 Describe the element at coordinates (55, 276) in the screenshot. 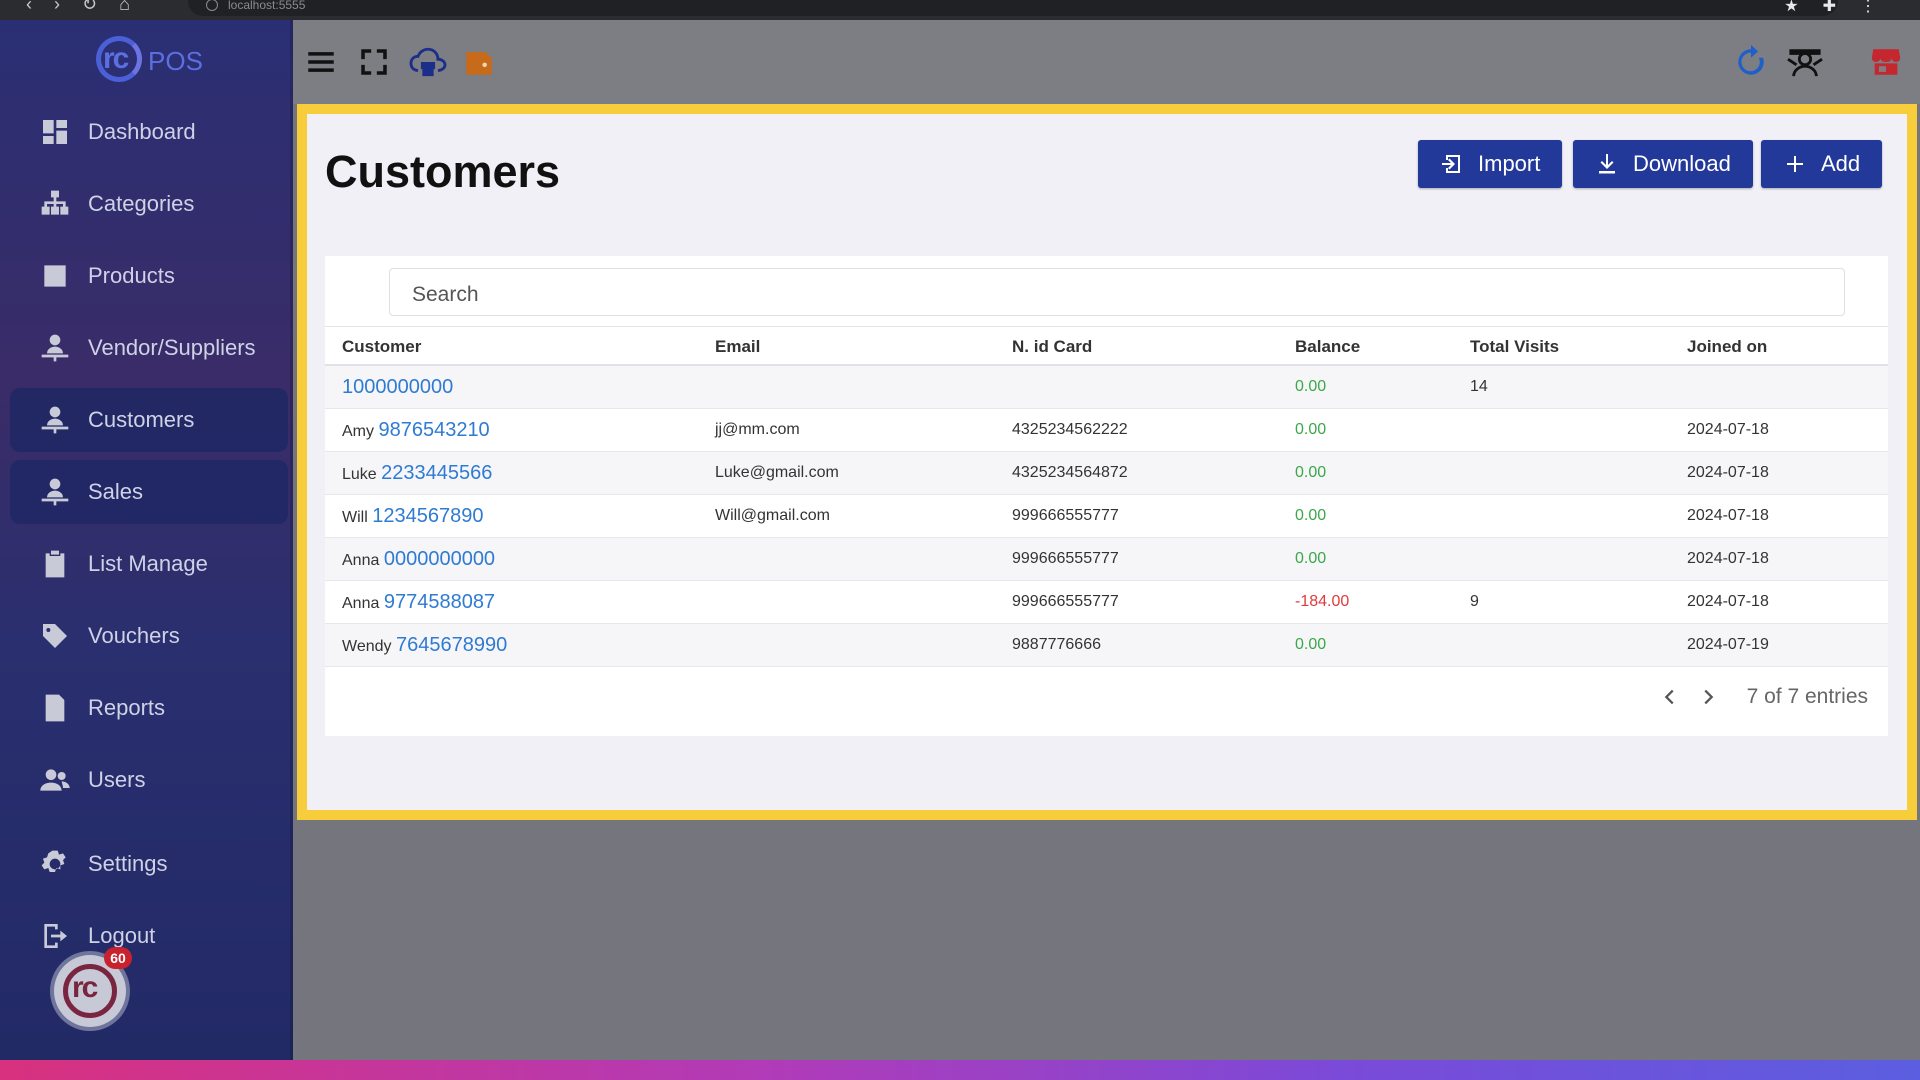

I see `product-box-icon` at that location.